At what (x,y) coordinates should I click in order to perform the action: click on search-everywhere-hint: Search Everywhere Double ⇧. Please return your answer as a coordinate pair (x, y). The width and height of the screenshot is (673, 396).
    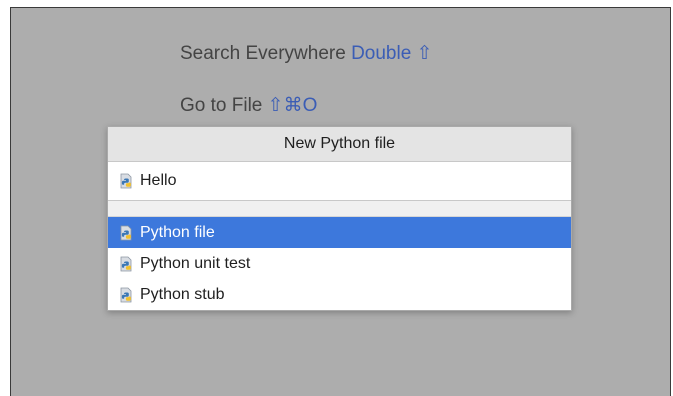
    Looking at the image, I should click on (306, 53).